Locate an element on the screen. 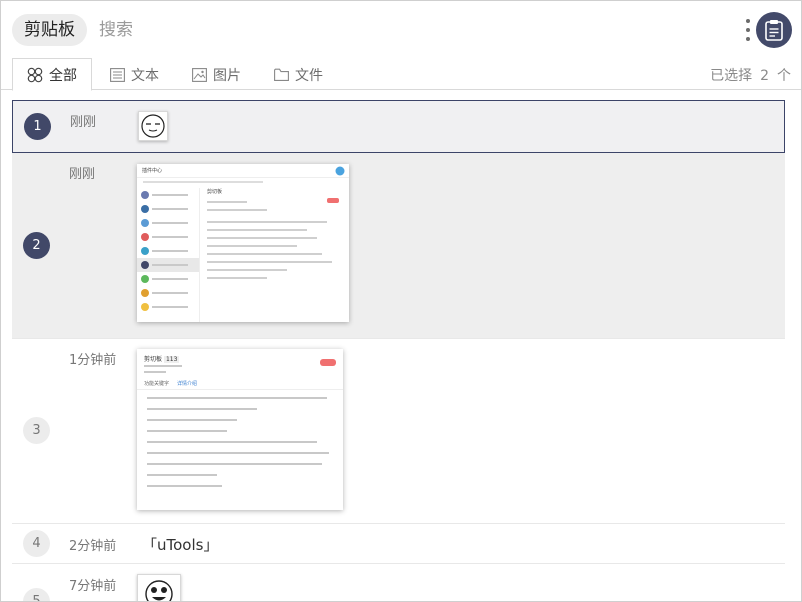 This screenshot has width=802, height=602. folder-icon is located at coordinates (281, 74).